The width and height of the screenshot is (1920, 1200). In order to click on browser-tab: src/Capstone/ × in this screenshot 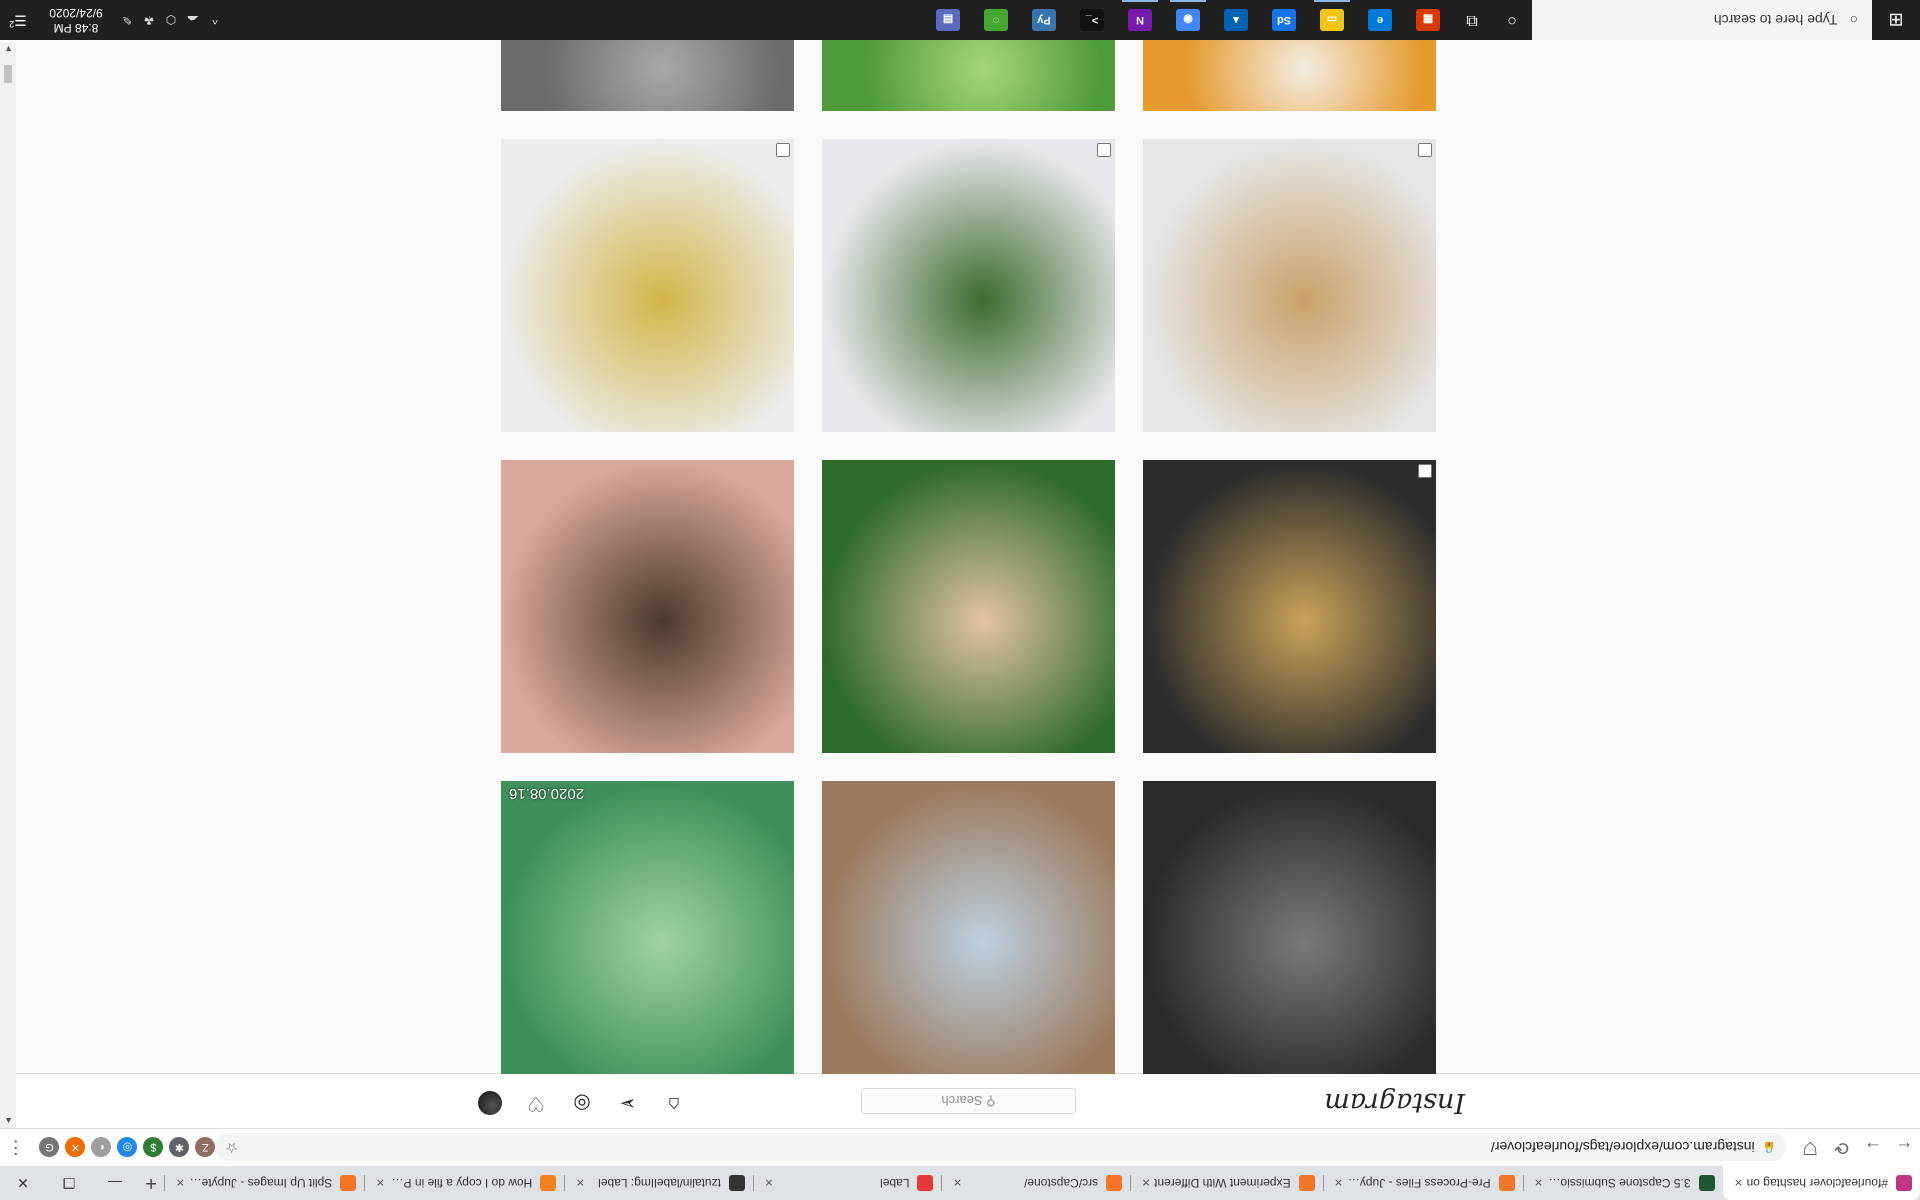, I will do `click(1035, 1183)`.